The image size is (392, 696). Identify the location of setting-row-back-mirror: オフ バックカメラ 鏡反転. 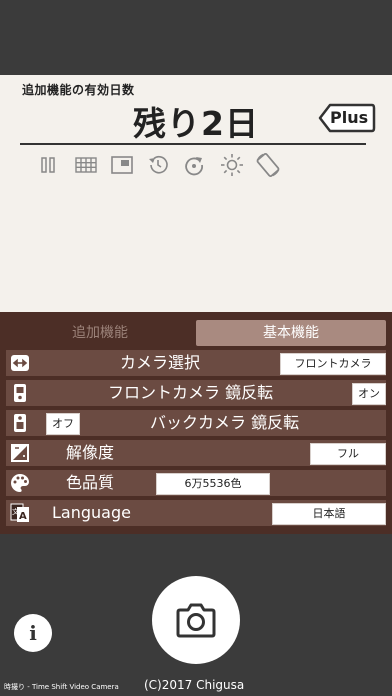
(196, 423).